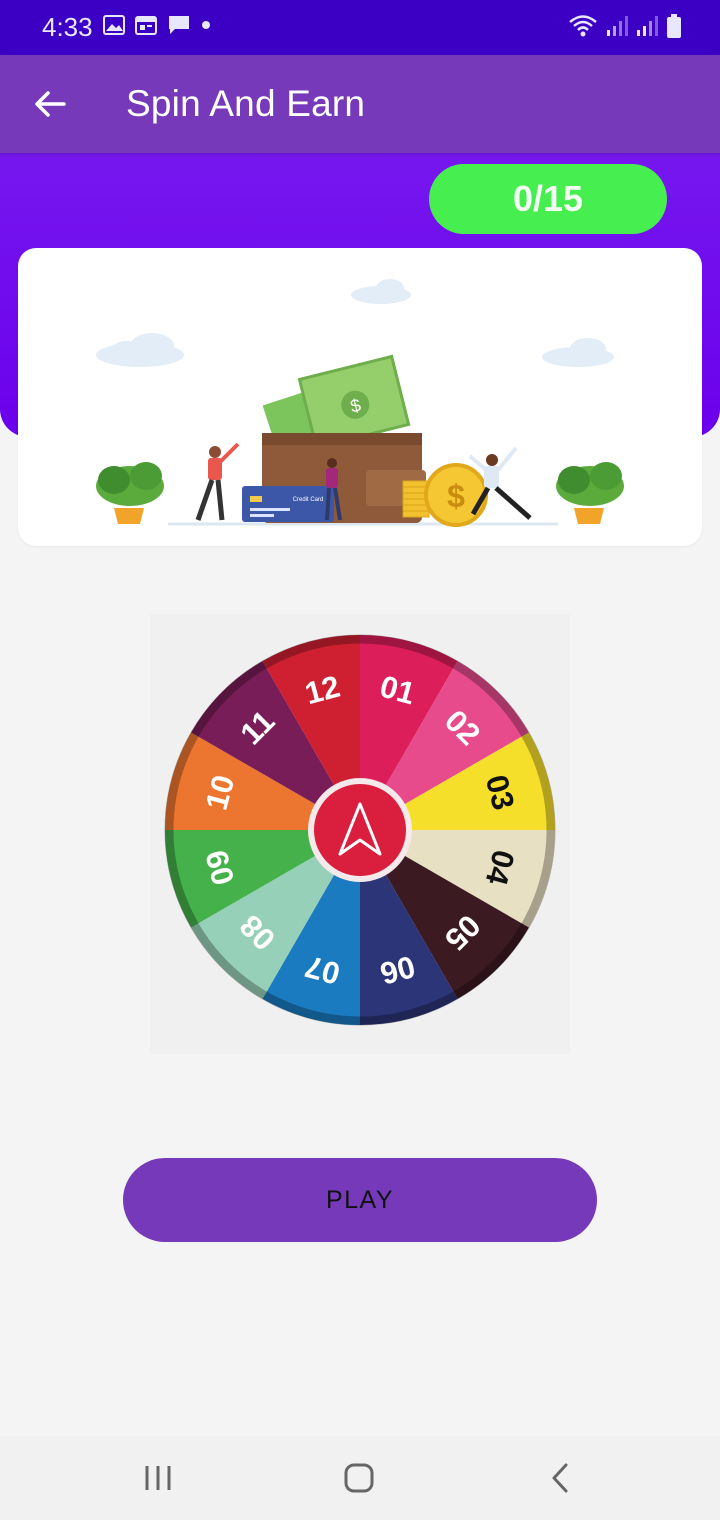 The height and width of the screenshot is (1520, 720). What do you see at coordinates (146, 25) in the screenshot?
I see `calendar-icon` at bounding box center [146, 25].